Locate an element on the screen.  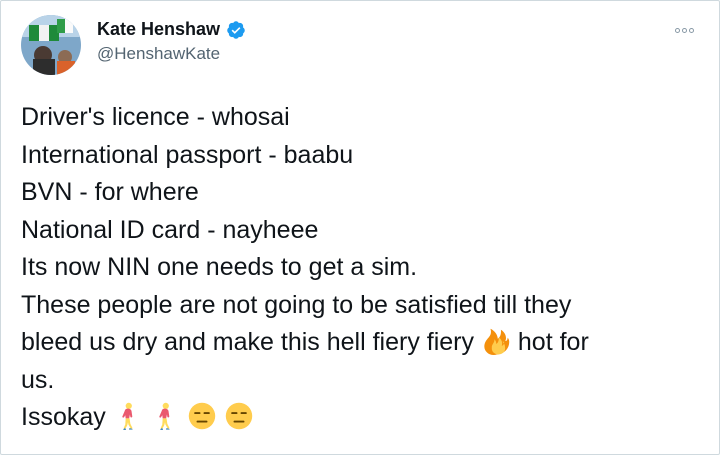
tweet-header: Kate Henshaw @HenshawKate is located at coordinates (361, 44).